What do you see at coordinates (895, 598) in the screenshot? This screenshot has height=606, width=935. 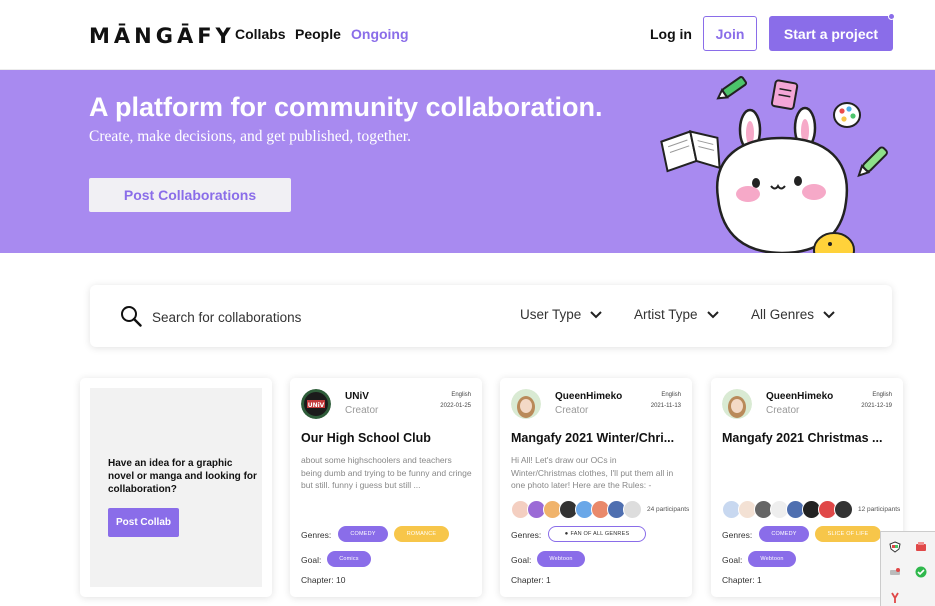 I see `yandex-icon` at bounding box center [895, 598].